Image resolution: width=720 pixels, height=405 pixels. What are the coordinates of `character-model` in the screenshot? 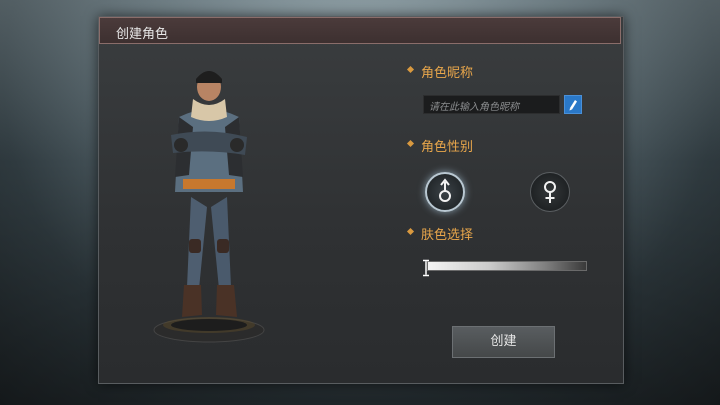 It's located at (209, 207).